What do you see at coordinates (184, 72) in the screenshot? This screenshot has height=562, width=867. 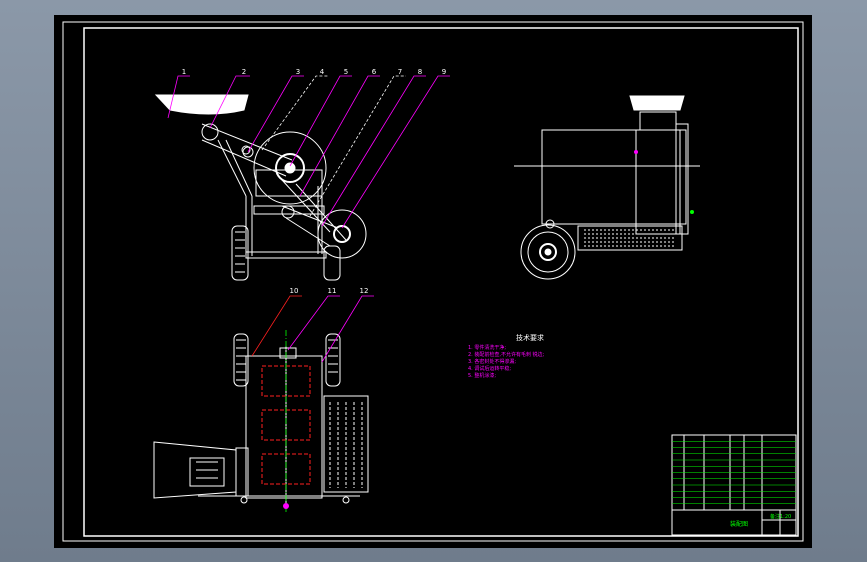 I see `balloon-1: 1` at bounding box center [184, 72].